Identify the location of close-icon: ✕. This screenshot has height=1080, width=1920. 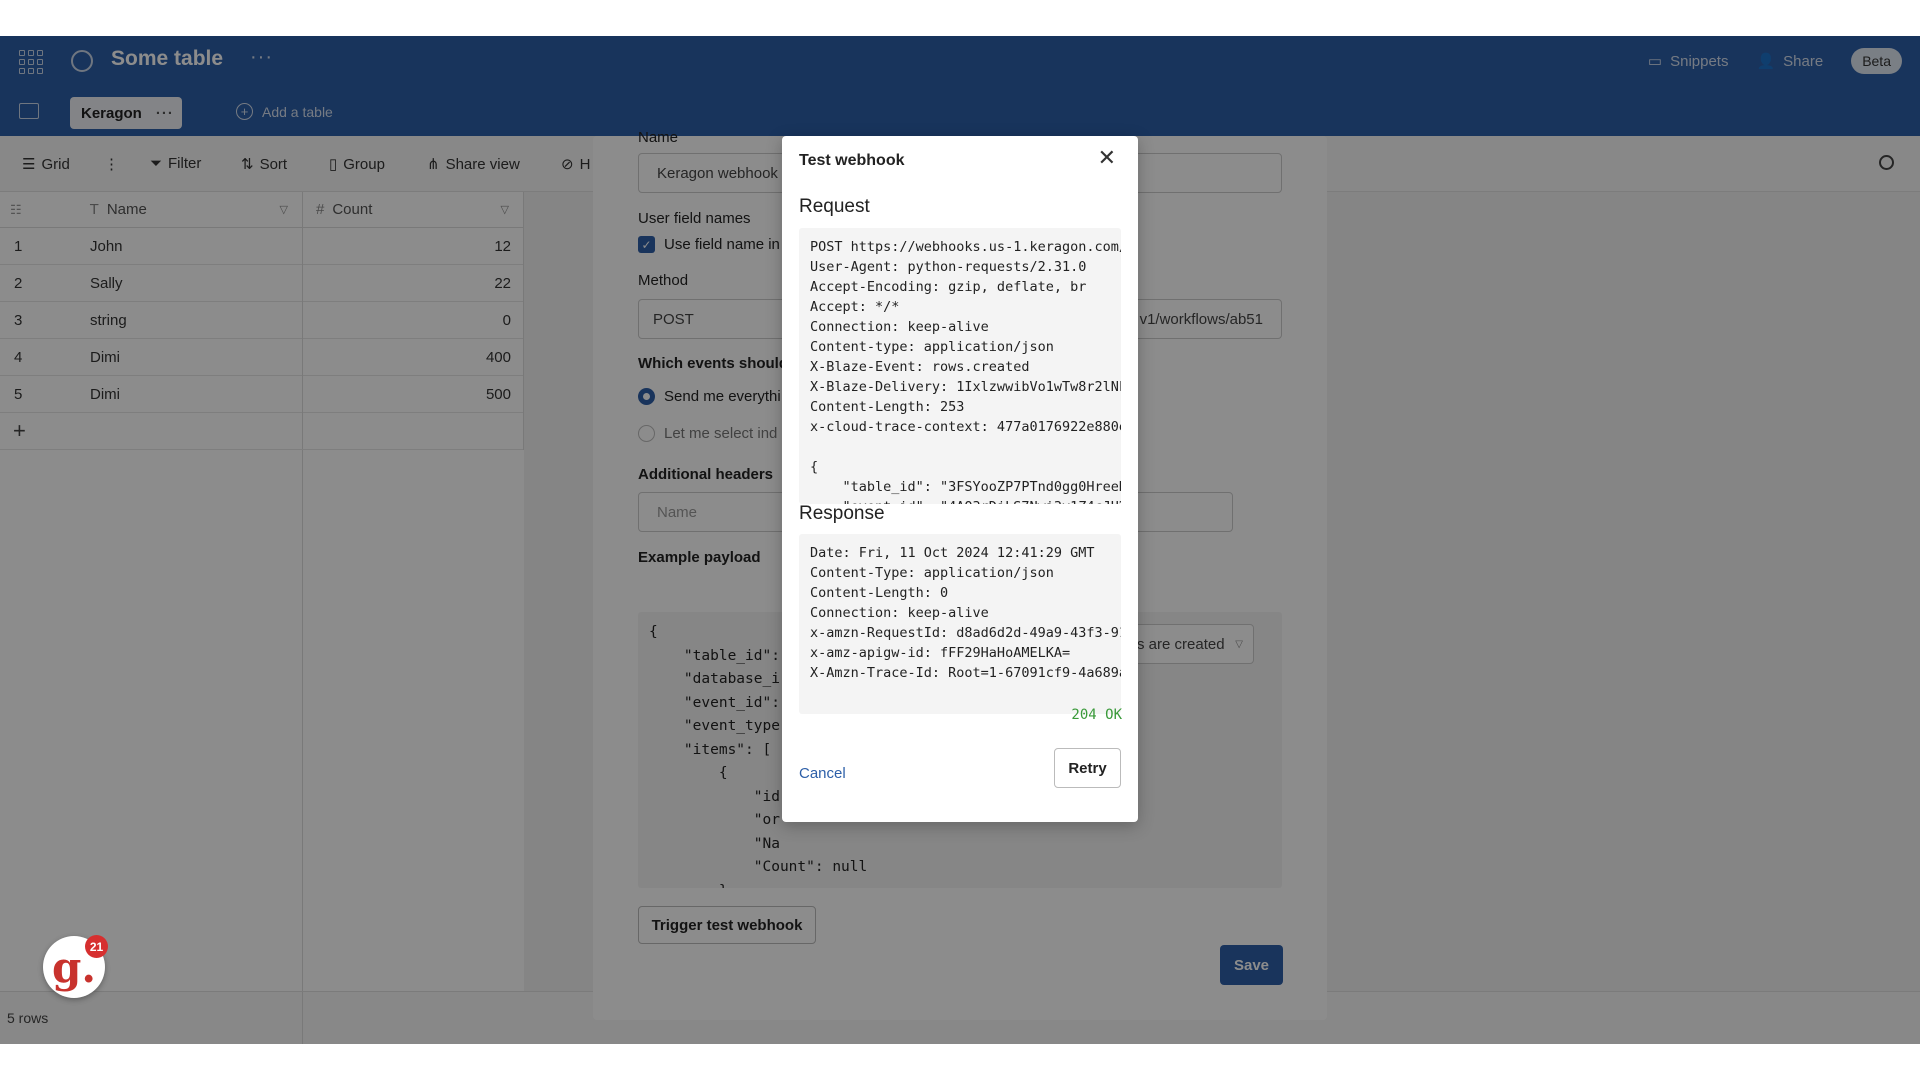
(1107, 158).